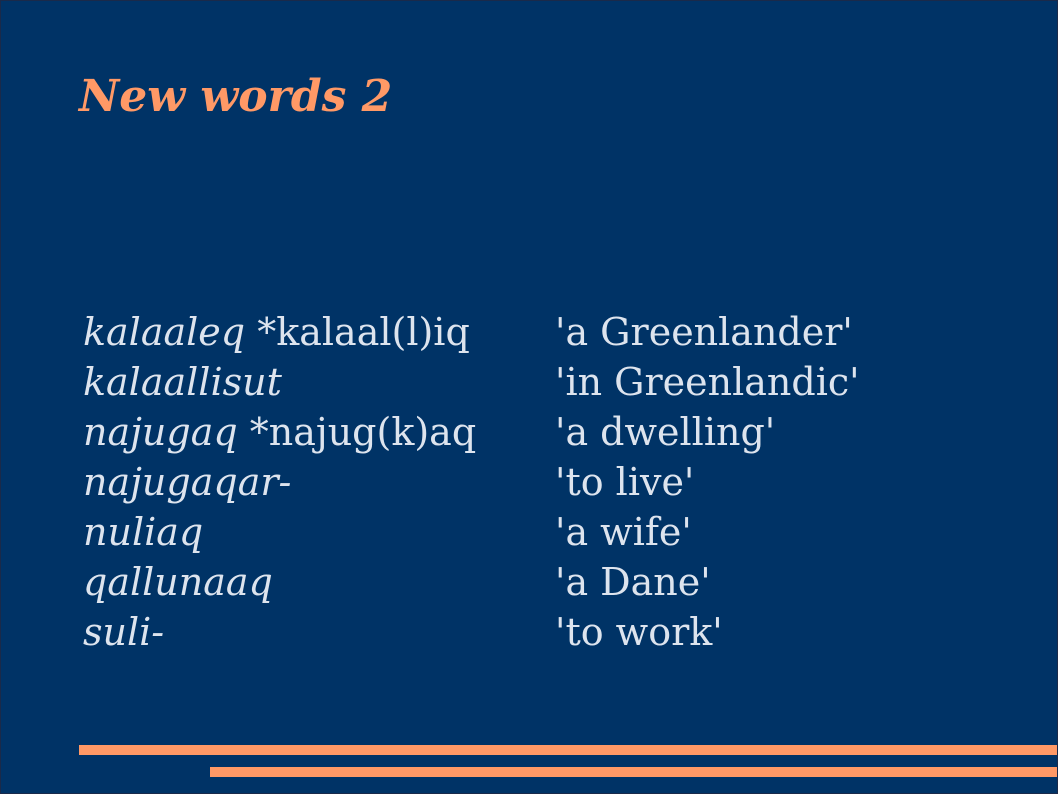  Describe the element at coordinates (533, 532) in the screenshot. I see `word-row: nuliaq 'a wife'` at that location.